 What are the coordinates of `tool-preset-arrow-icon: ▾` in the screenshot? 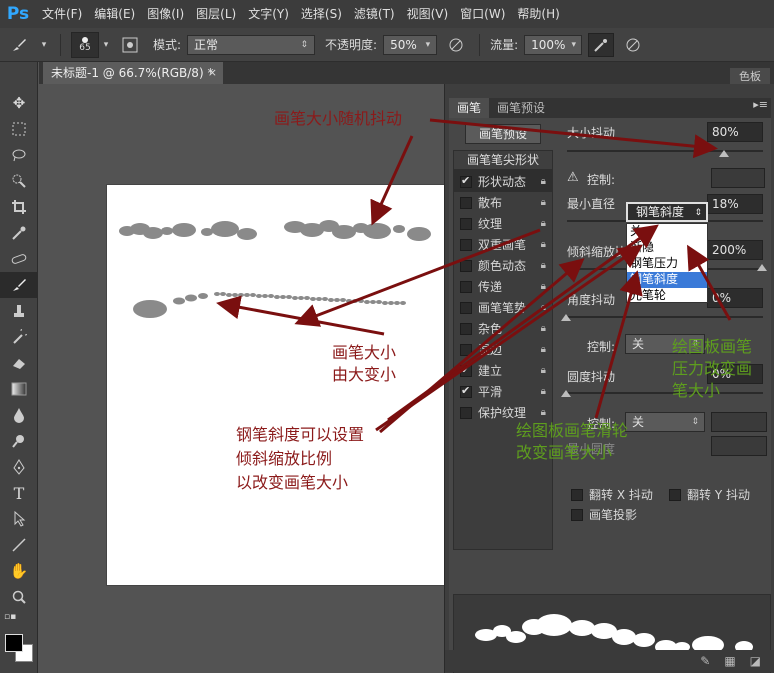 It's located at (44, 45).